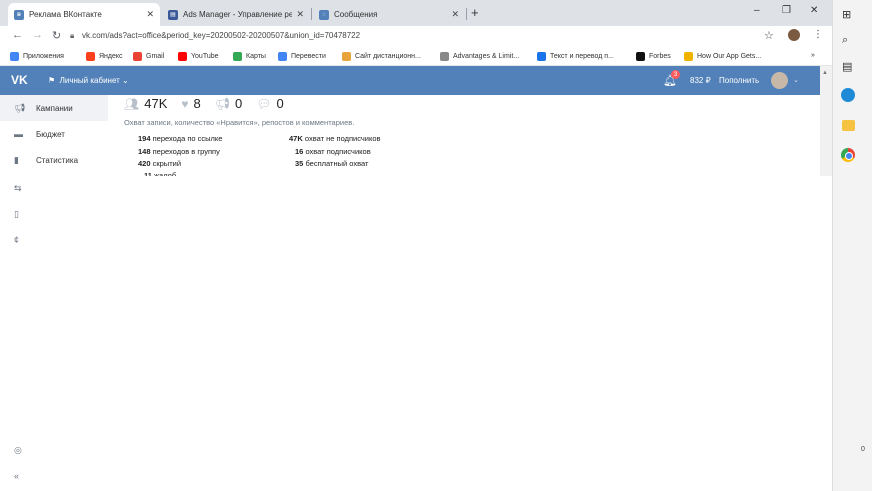 Image resolution: width=872 pixels, height=491 pixels. I want to click on tab-title: Ads Manager - Управление рек, so click(238, 14).